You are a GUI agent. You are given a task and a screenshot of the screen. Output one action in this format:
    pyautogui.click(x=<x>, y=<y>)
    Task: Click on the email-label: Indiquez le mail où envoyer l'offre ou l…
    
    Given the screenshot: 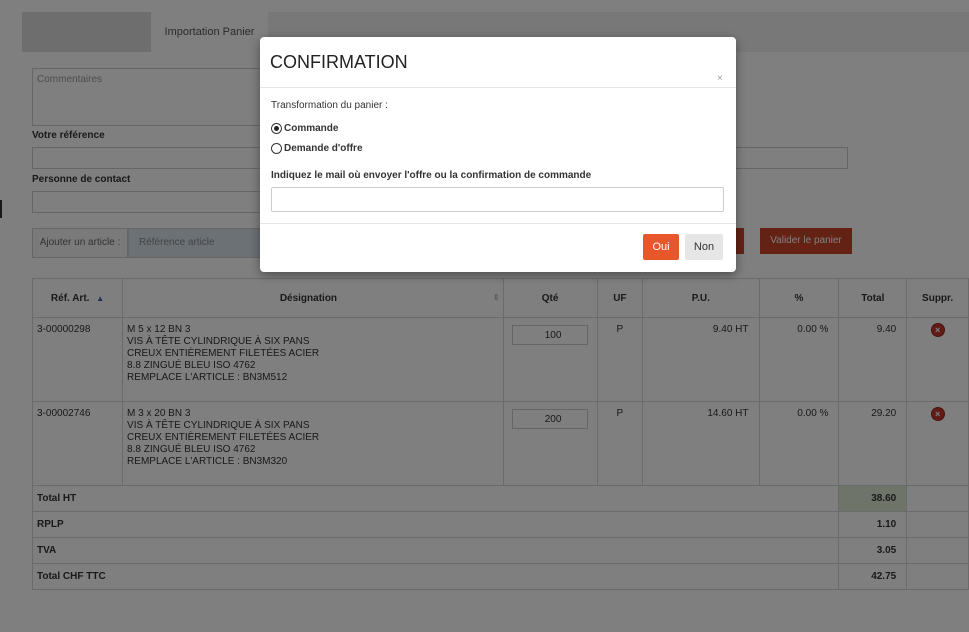 What is the action you would take?
    pyautogui.click(x=431, y=175)
    